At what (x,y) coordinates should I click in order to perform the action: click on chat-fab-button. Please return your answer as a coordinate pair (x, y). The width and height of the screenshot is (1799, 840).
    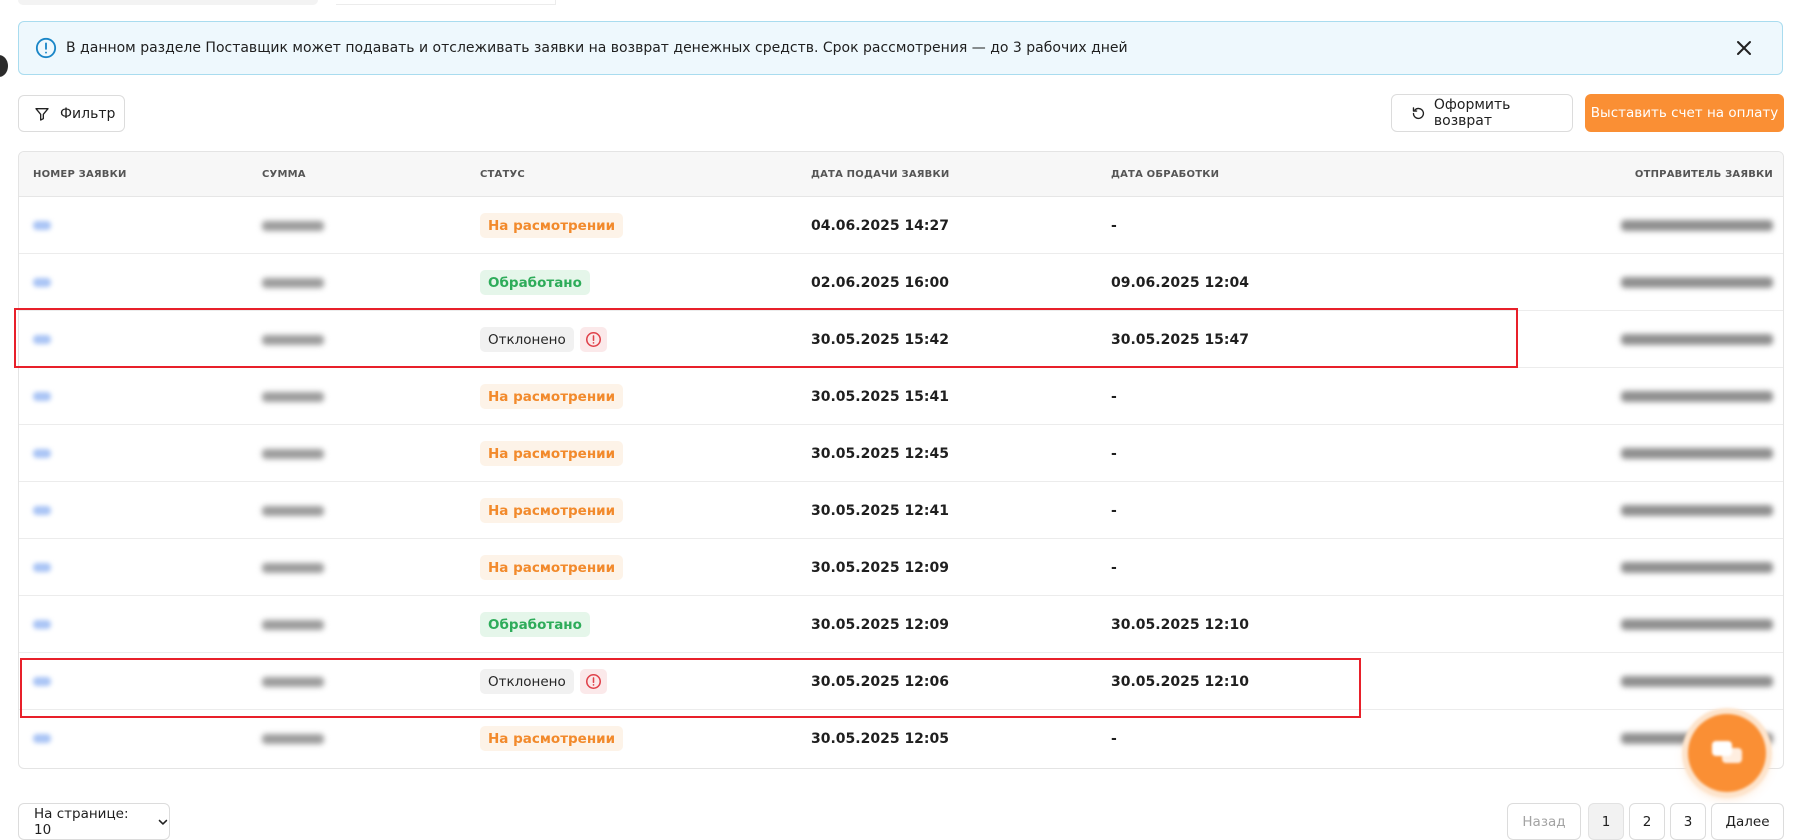
    Looking at the image, I should click on (1727, 753).